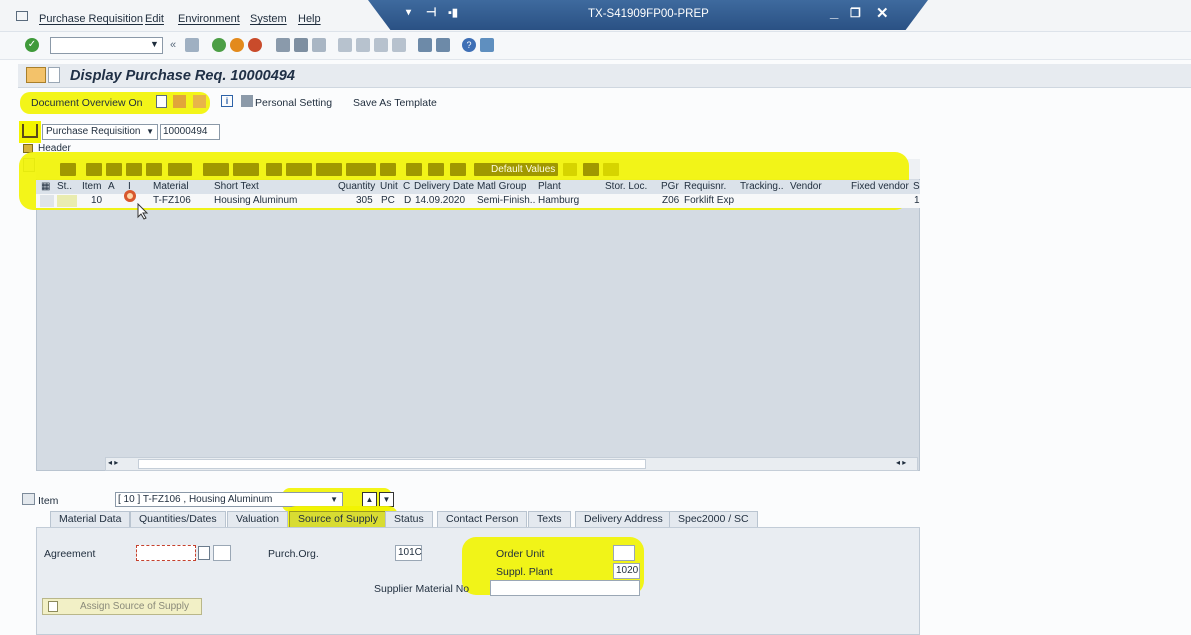 The image size is (1191, 635). Describe the element at coordinates (395, 103) in the screenshot. I see `save-as-template-button: Save As Template` at that location.